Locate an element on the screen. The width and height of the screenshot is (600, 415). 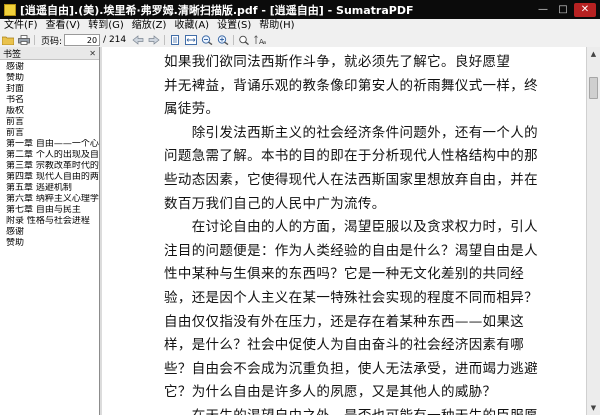
text-line: 它？为什么自由是许多人的夙愿，又是其他人的威胁？ is located at coordinates (330, 392).